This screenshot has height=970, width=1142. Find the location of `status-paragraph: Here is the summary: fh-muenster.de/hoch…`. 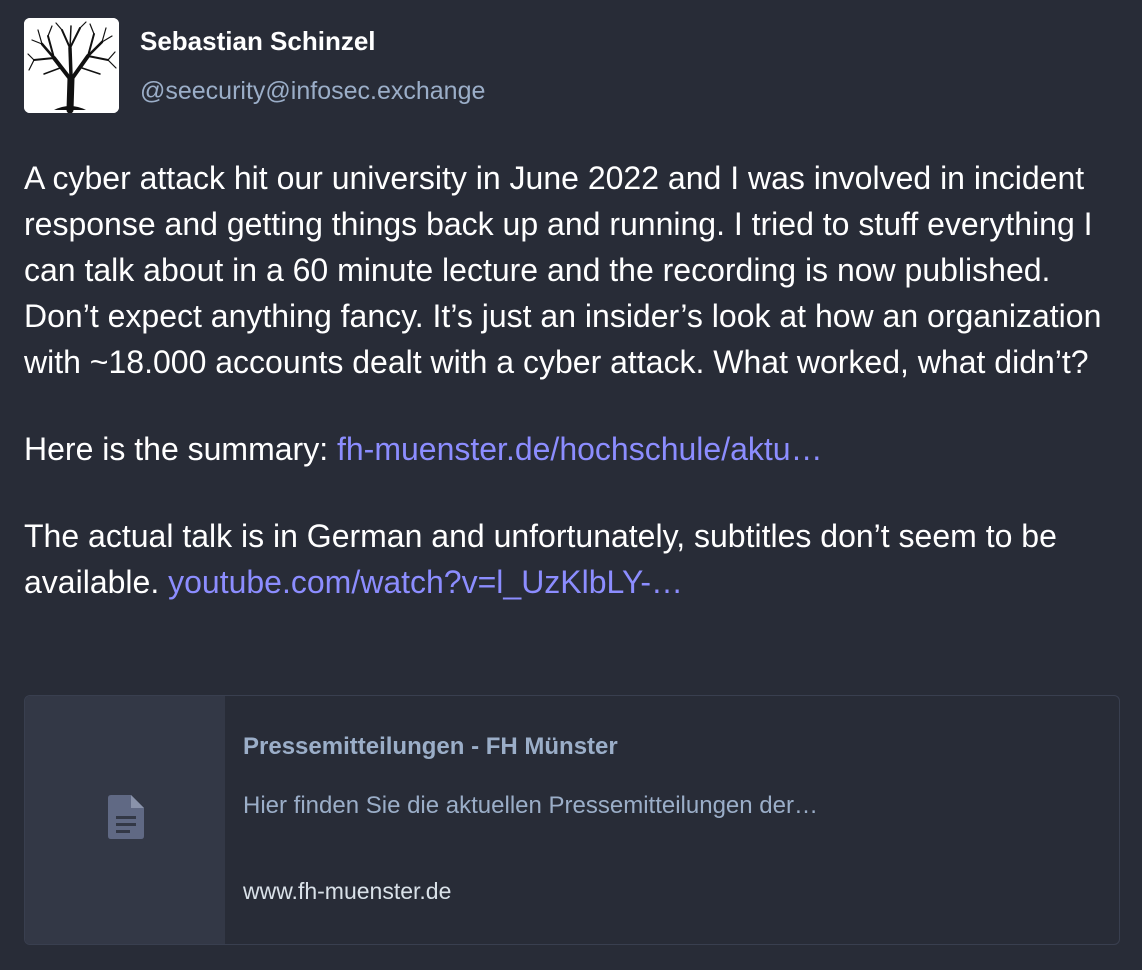

status-paragraph: Here is the summary: fh-muenster.de/hoch… is located at coordinates (574, 449).